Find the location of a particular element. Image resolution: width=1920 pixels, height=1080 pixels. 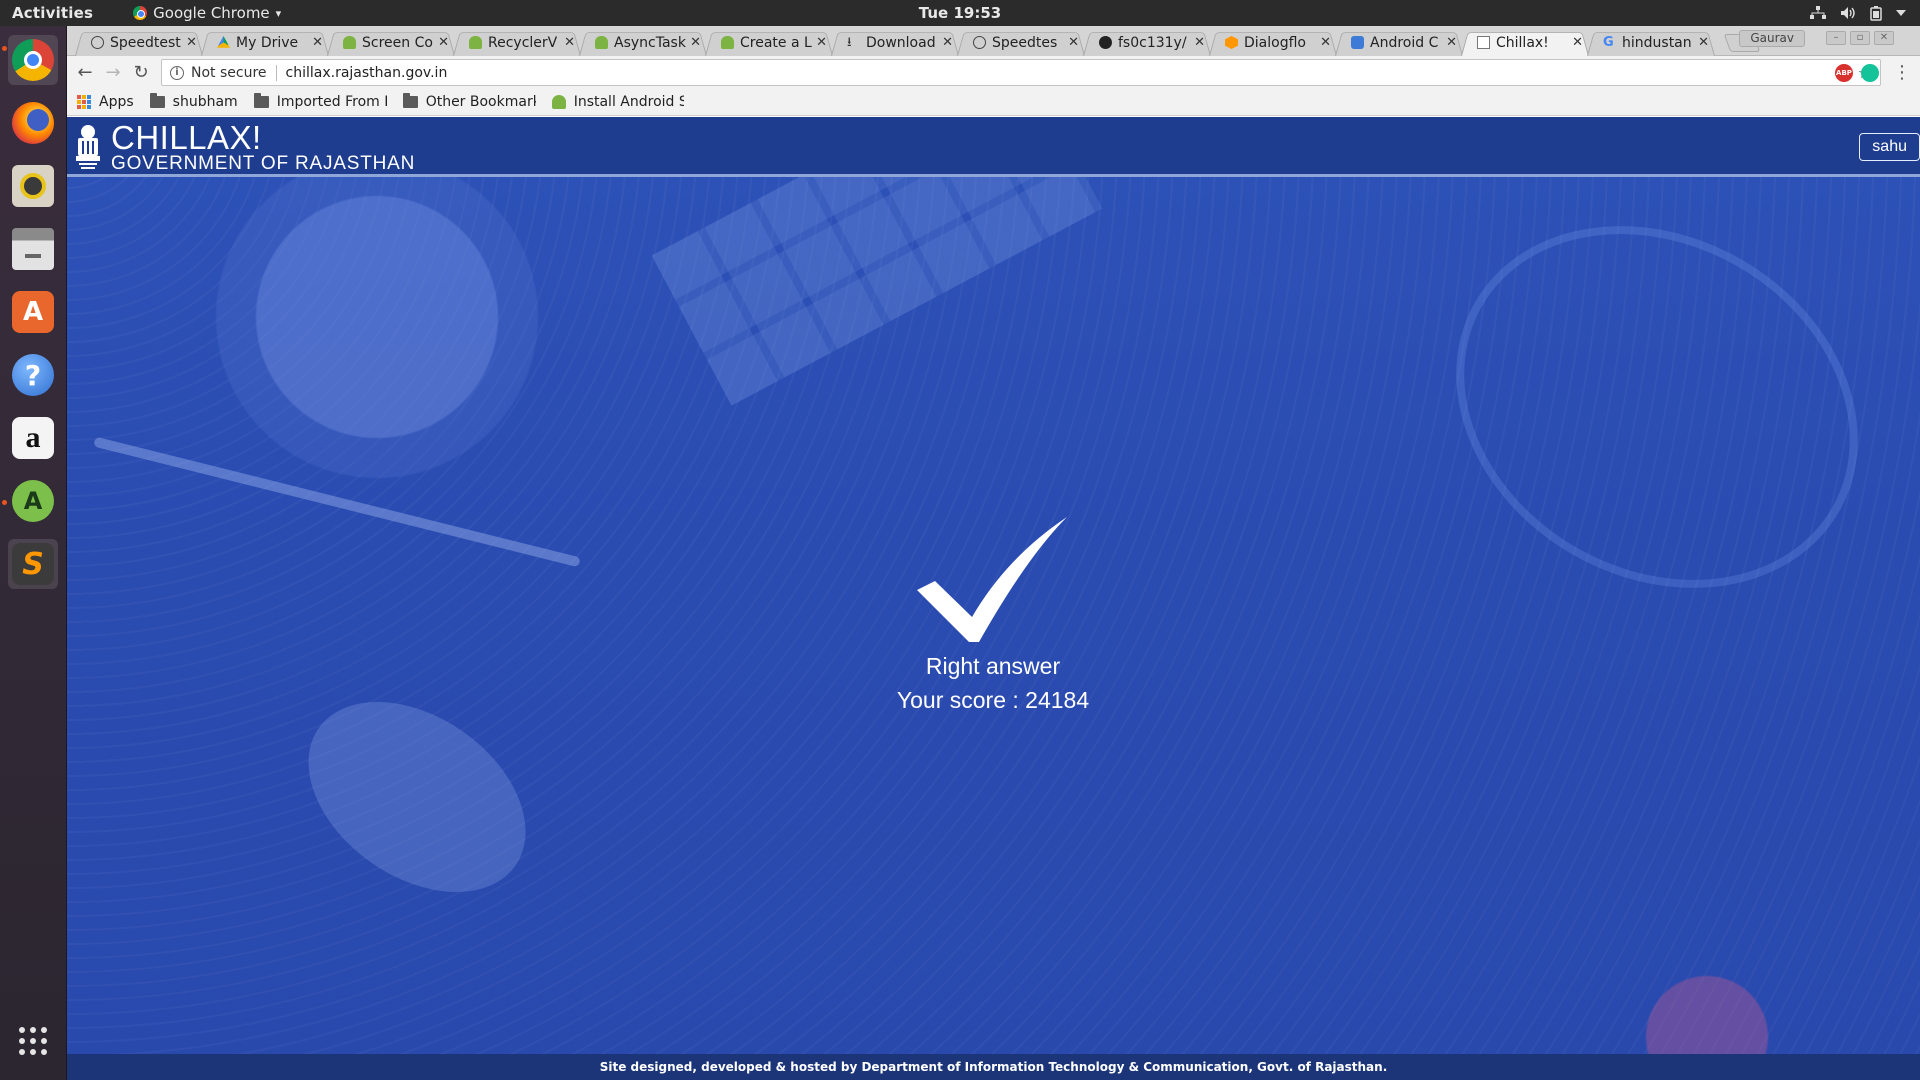

help-icon: ? is located at coordinates (33, 375).